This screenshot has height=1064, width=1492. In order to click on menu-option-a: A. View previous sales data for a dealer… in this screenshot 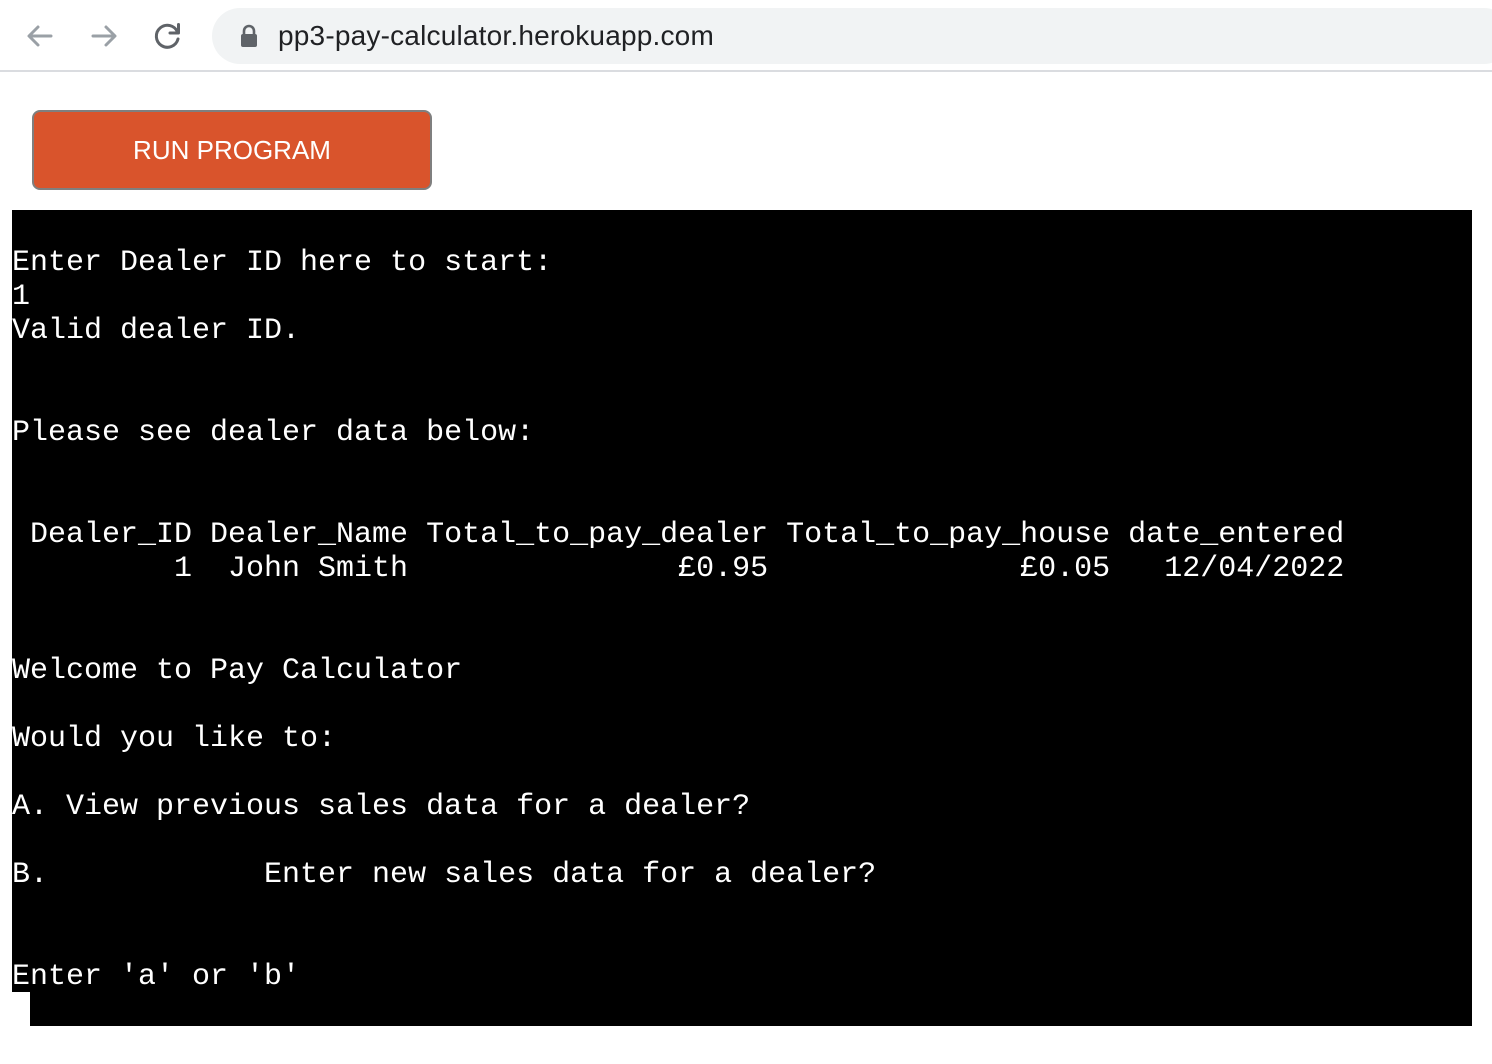, I will do `click(381, 807)`.